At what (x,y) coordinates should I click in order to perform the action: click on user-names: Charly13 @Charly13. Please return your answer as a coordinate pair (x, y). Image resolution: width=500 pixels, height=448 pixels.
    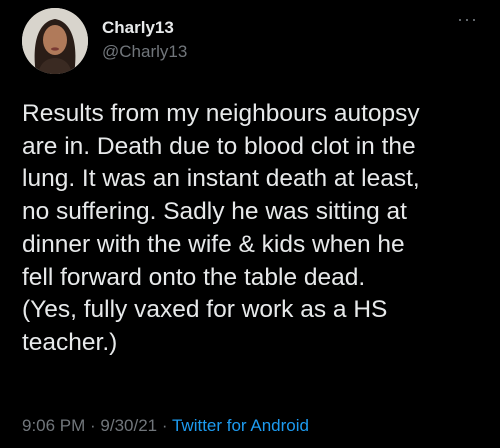
    Looking at the image, I should click on (144, 40).